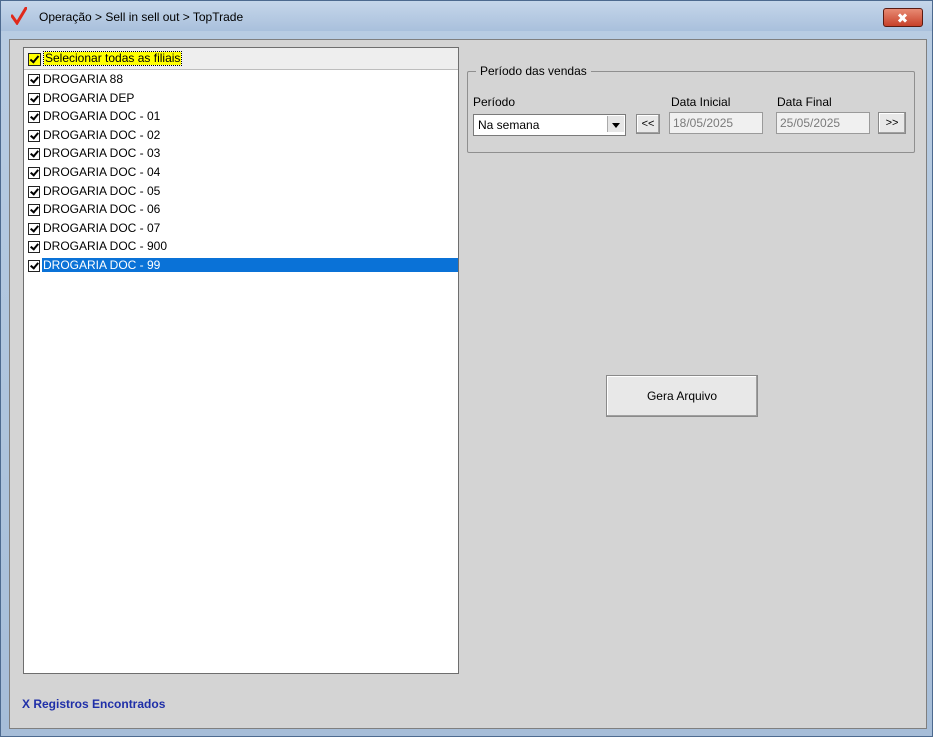  Describe the element at coordinates (549, 125) in the screenshot. I see `periodo-select: Na semana` at that location.